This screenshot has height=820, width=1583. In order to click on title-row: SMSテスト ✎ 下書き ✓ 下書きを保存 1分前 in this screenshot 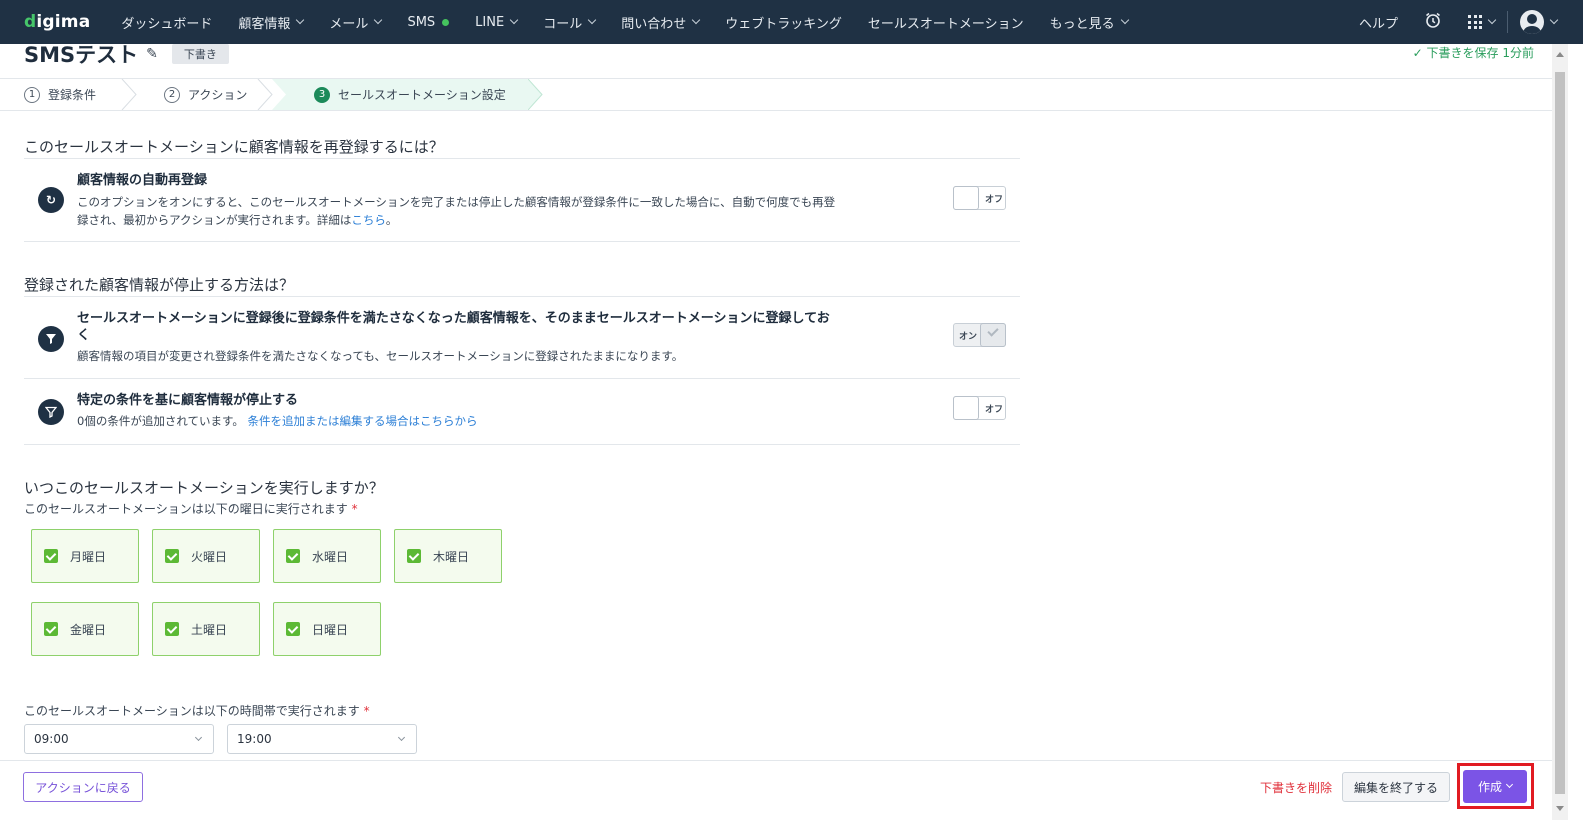, I will do `click(779, 54)`.